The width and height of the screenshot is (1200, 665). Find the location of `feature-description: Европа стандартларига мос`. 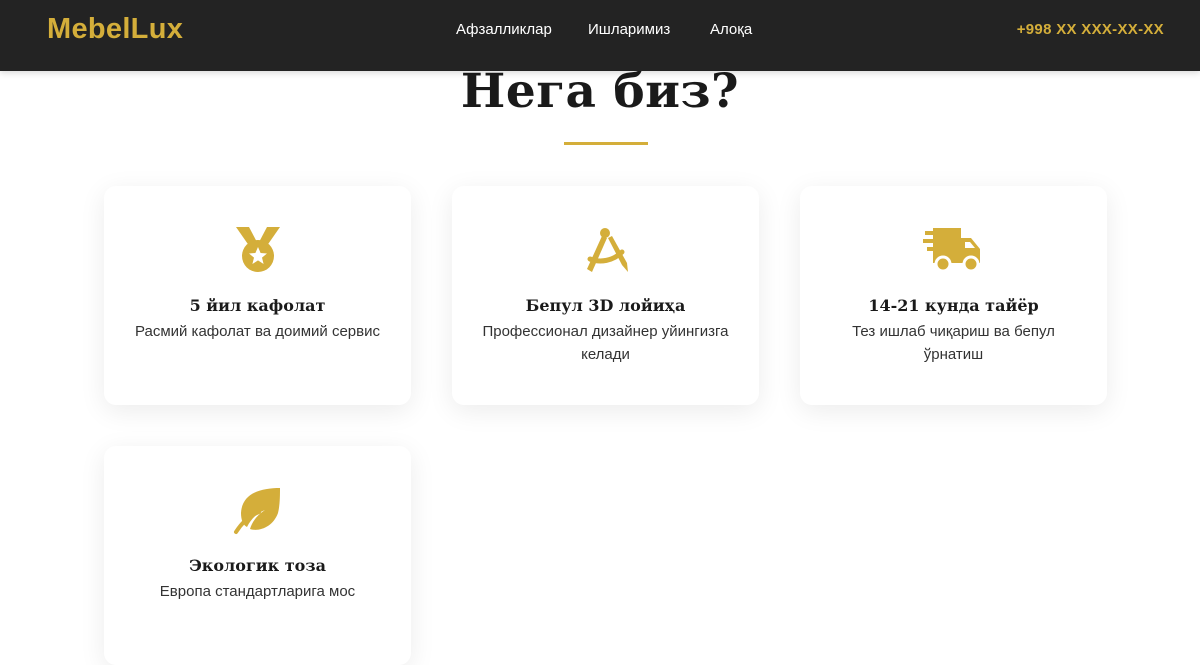

feature-description: Европа стандартларига мос is located at coordinates (257, 591).